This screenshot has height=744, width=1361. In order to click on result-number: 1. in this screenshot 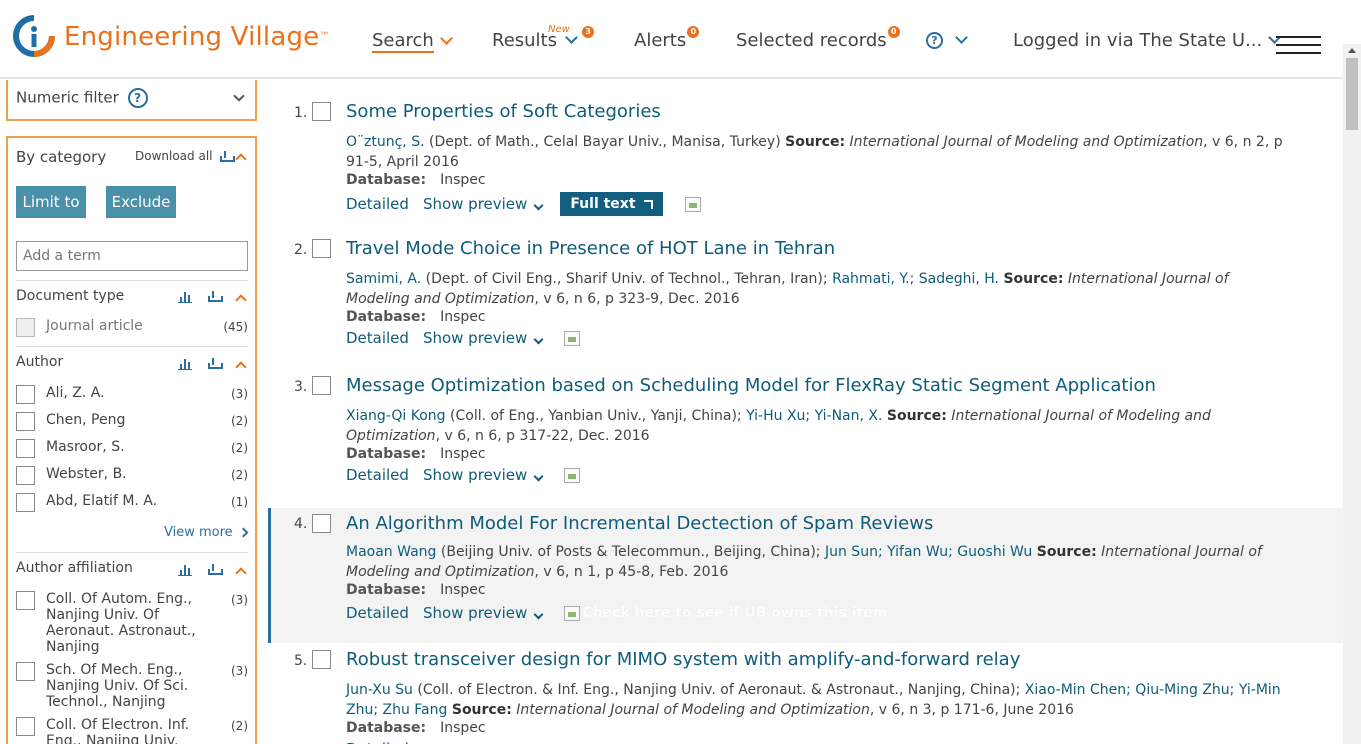, I will do `click(301, 113)`.